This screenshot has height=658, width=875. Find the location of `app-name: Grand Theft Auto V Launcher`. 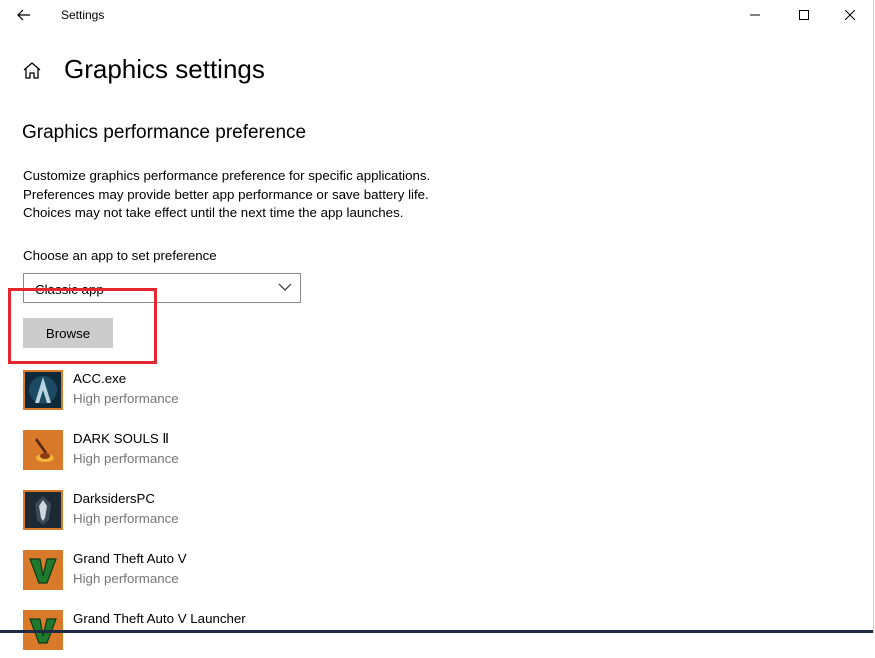

app-name: Grand Theft Auto V Launcher is located at coordinates (159, 618).